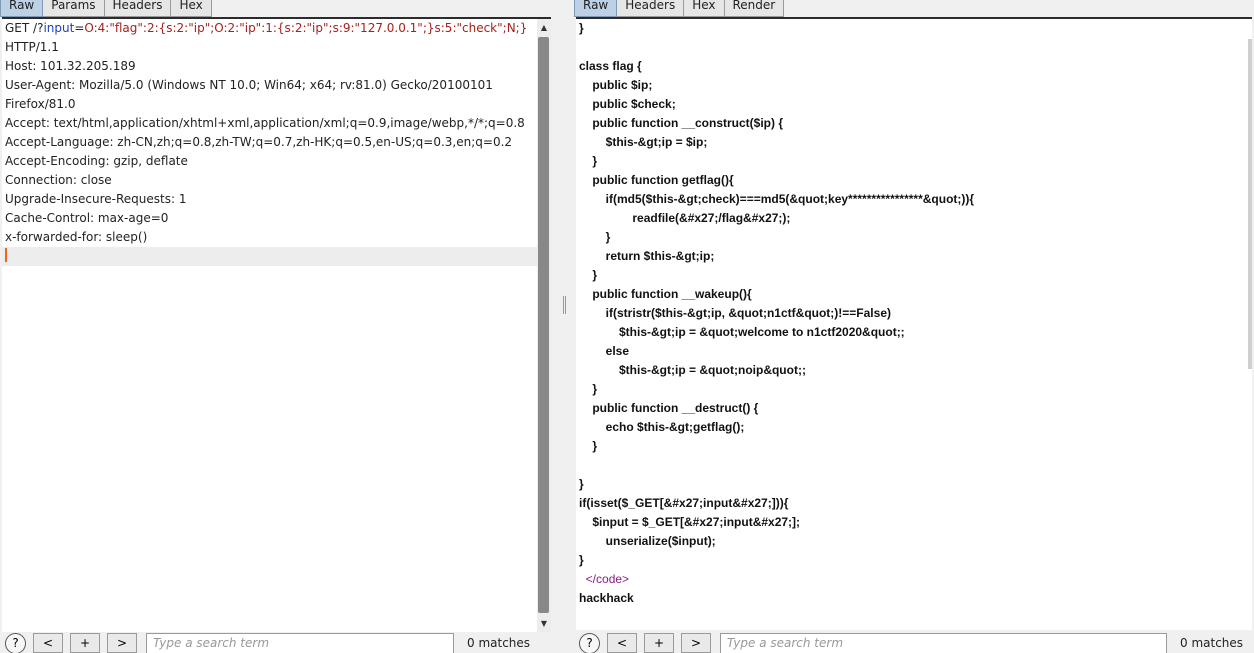  I want to click on text-caret, so click(6, 255).